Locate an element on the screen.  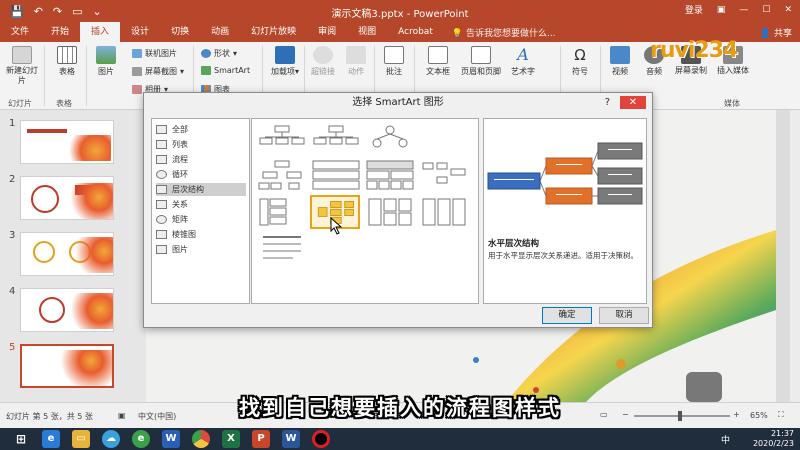
video-button: 视频 is located at coordinates (620, 61).